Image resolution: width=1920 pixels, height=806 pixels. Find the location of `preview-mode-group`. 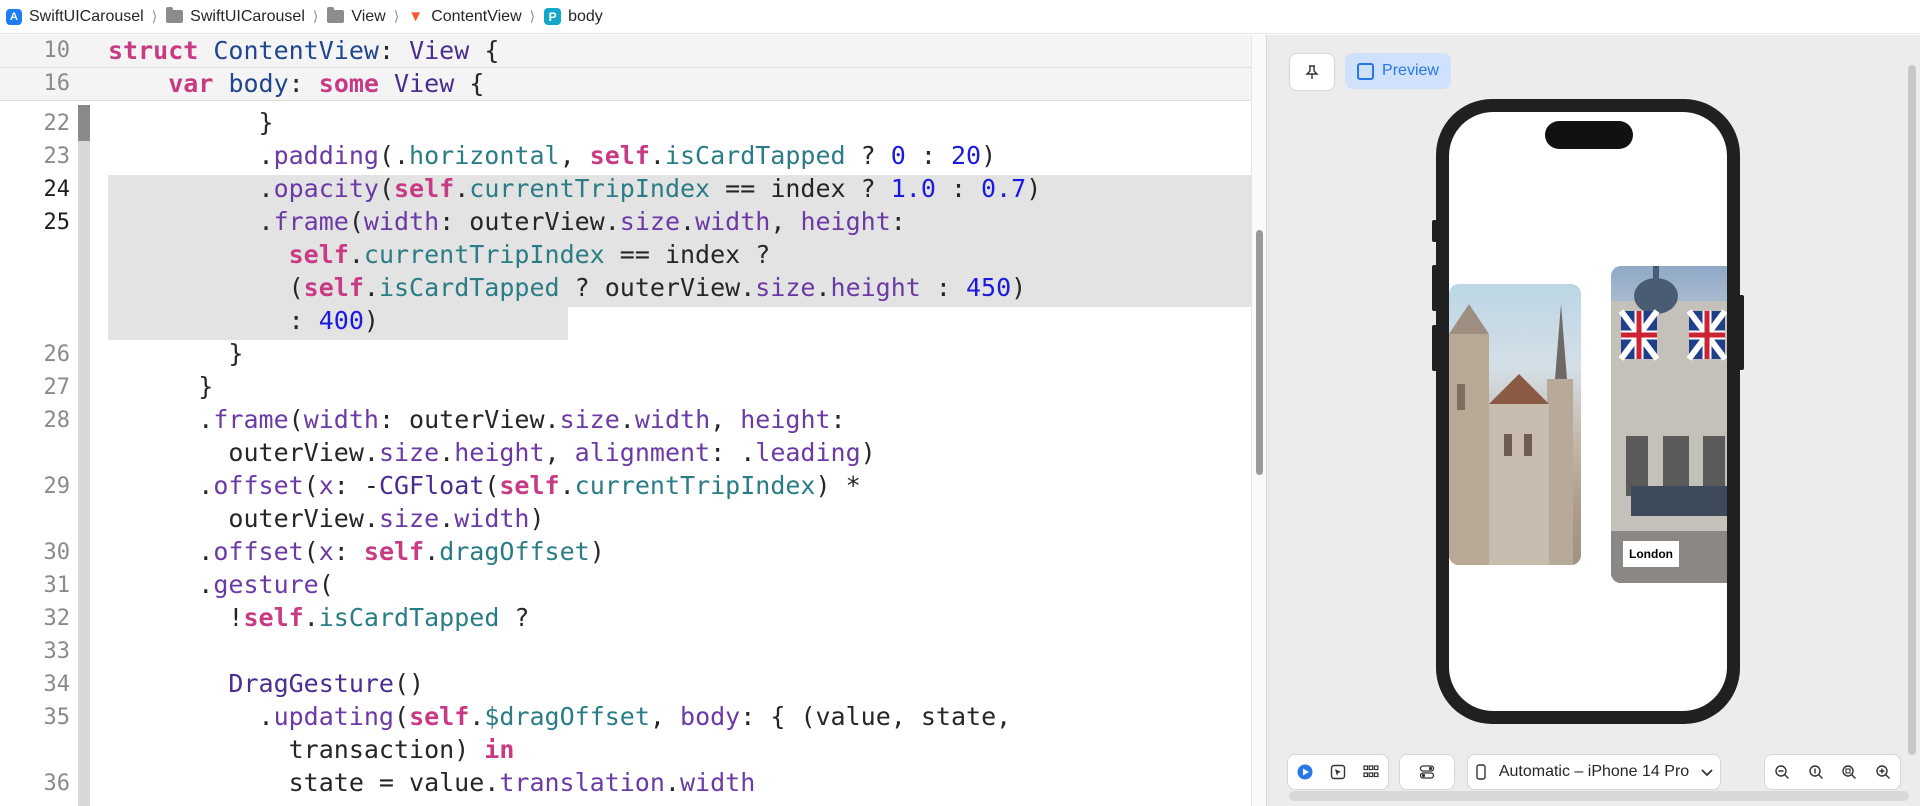

preview-mode-group is located at coordinates (1338, 772).